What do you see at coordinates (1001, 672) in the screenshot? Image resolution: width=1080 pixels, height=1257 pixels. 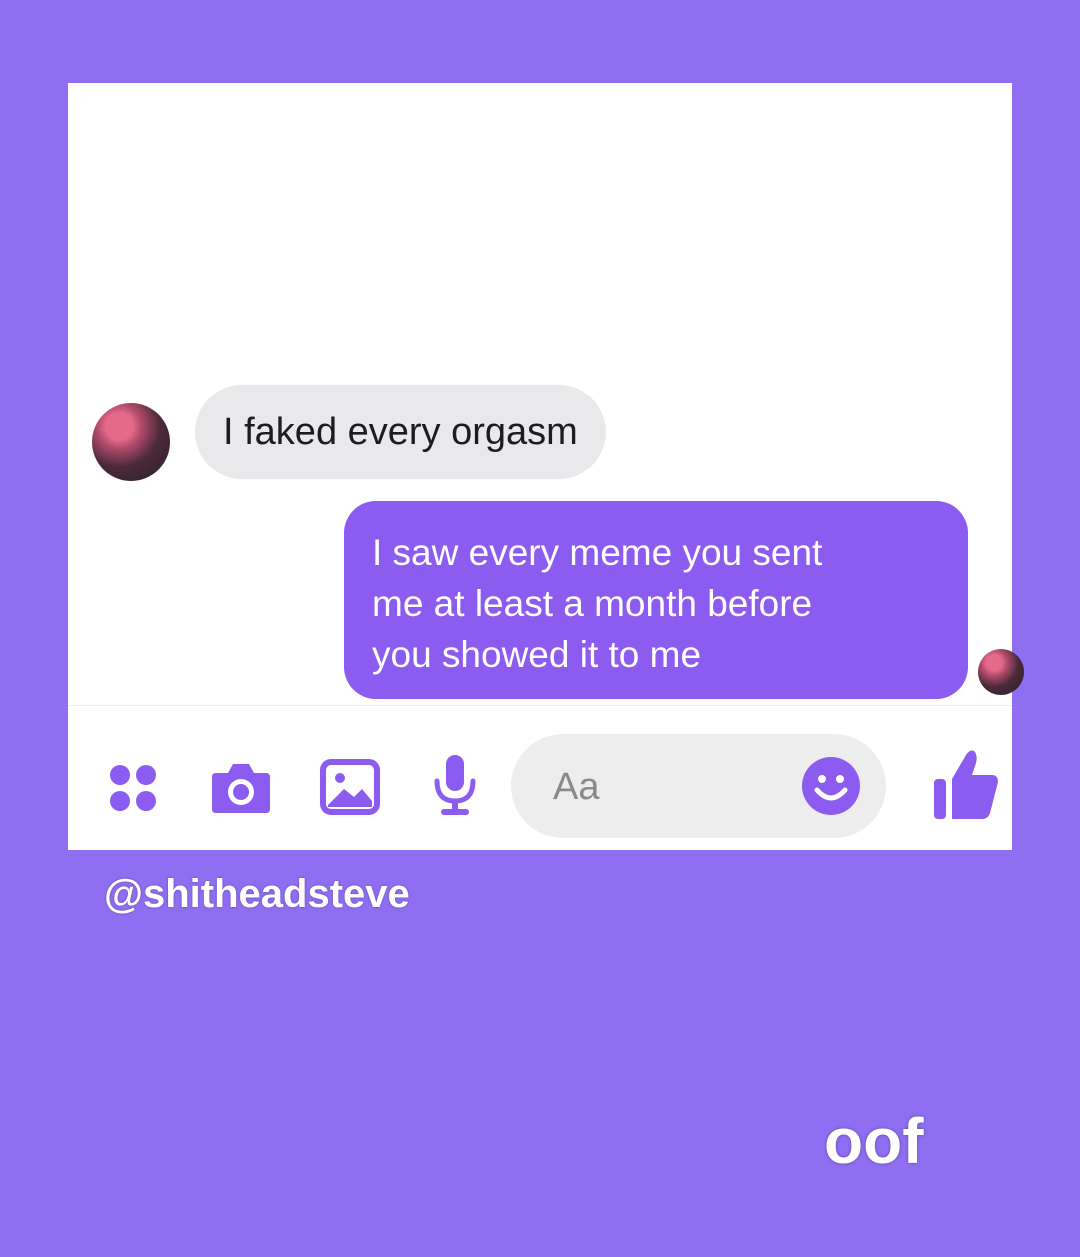 I see `read-receipt-avatar` at bounding box center [1001, 672].